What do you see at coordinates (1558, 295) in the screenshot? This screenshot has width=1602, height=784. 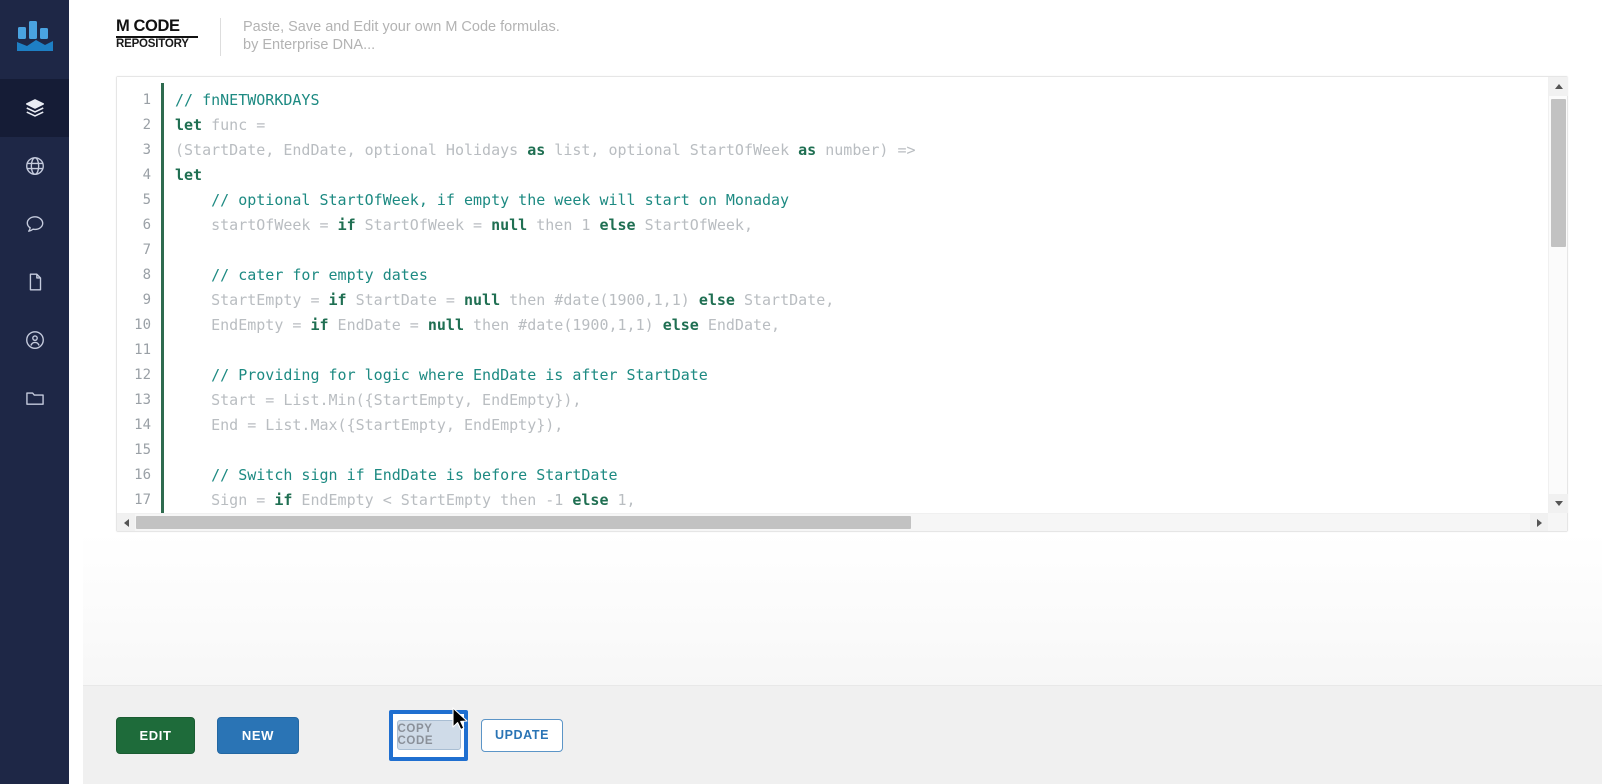 I see `editor-vertical-scrollbar` at bounding box center [1558, 295].